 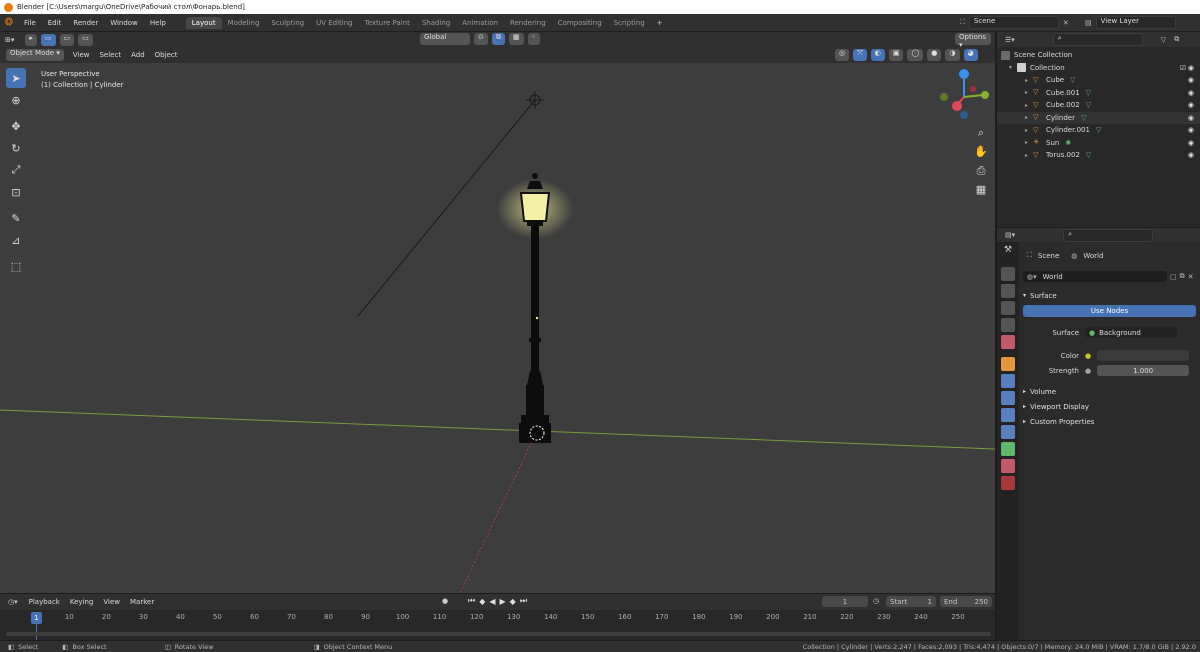 What do you see at coordinates (1008, 381) in the screenshot?
I see `modifier-tab-icon` at bounding box center [1008, 381].